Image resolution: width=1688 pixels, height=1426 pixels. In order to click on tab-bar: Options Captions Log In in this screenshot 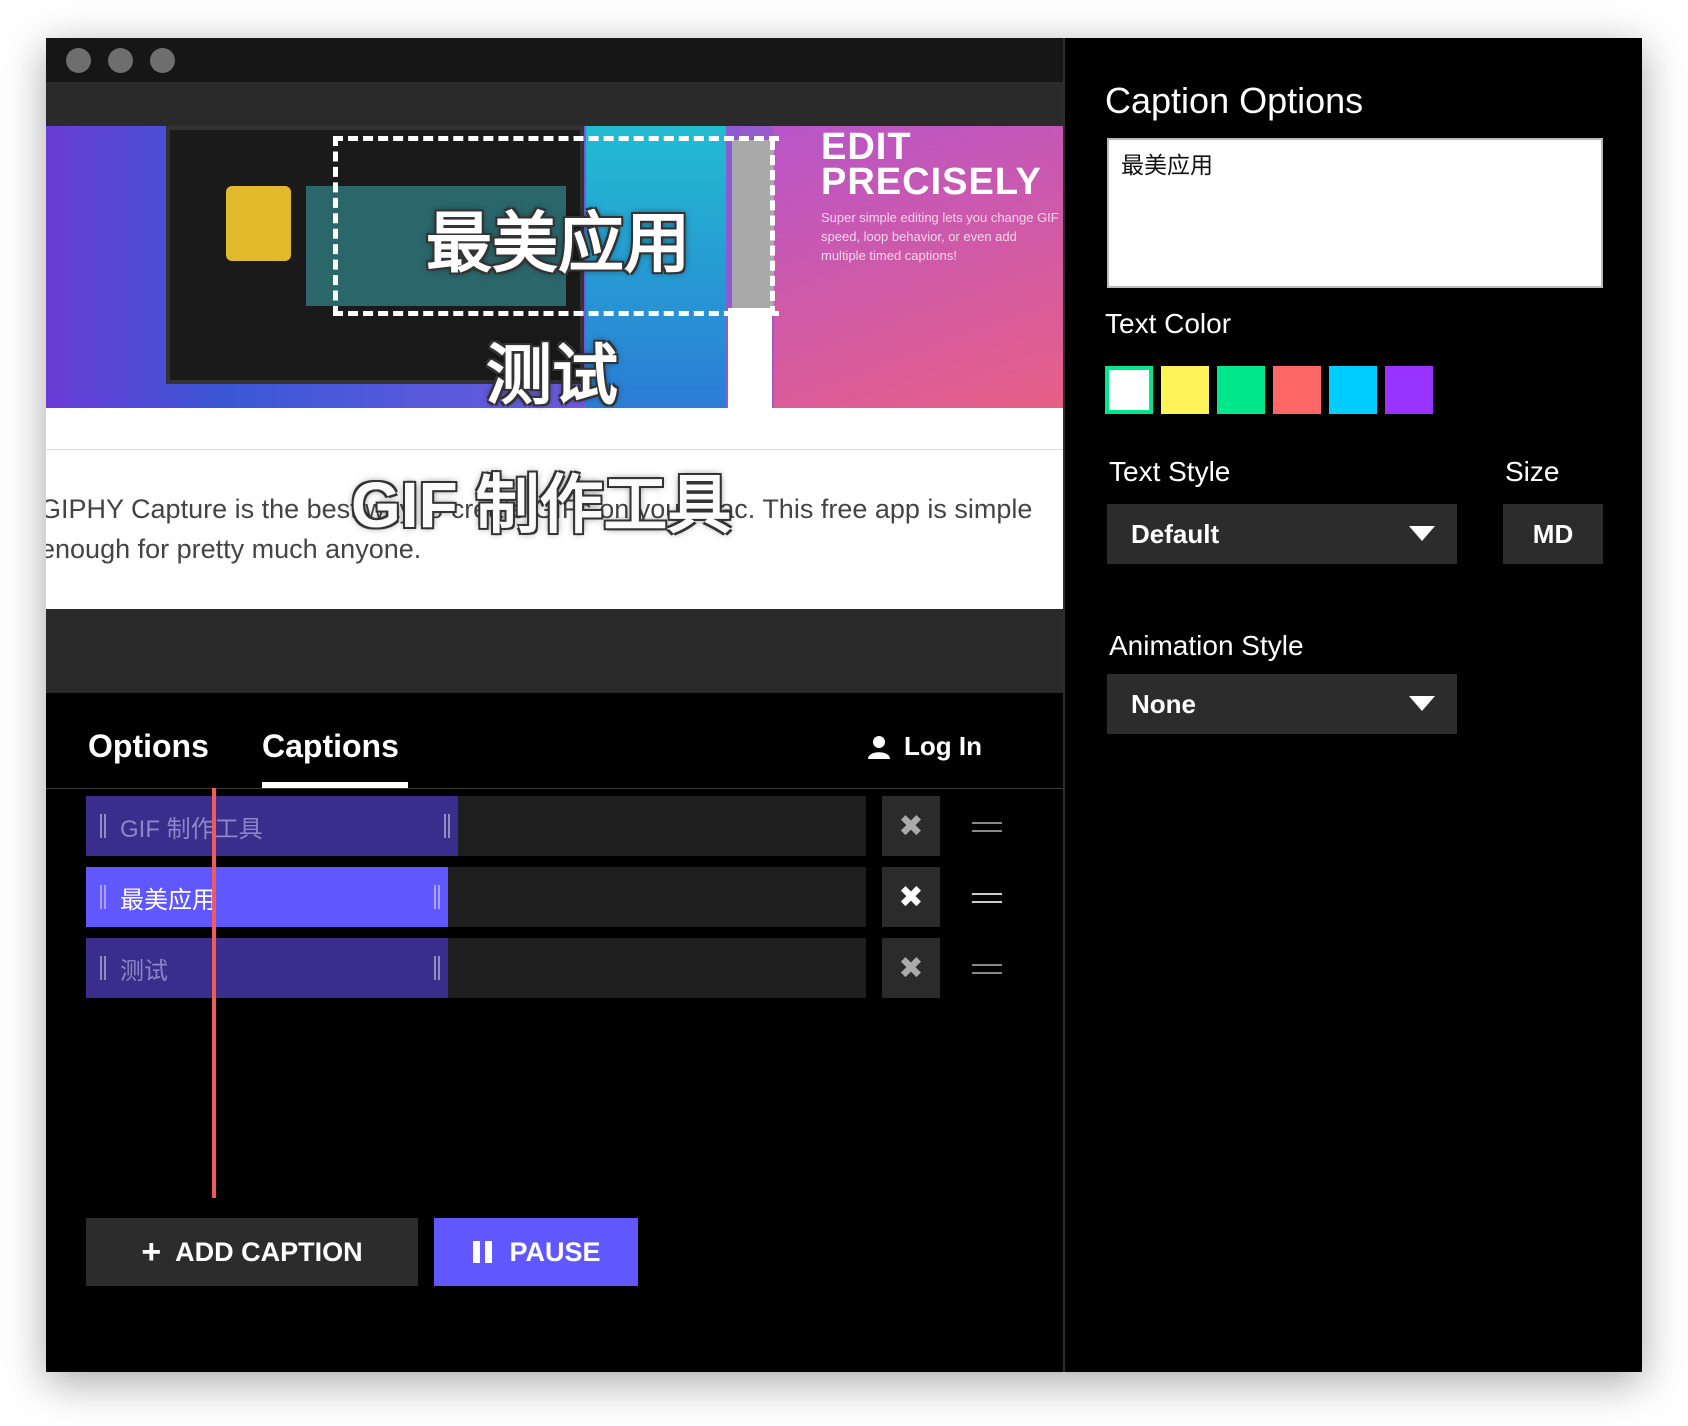, I will do `click(554, 741)`.